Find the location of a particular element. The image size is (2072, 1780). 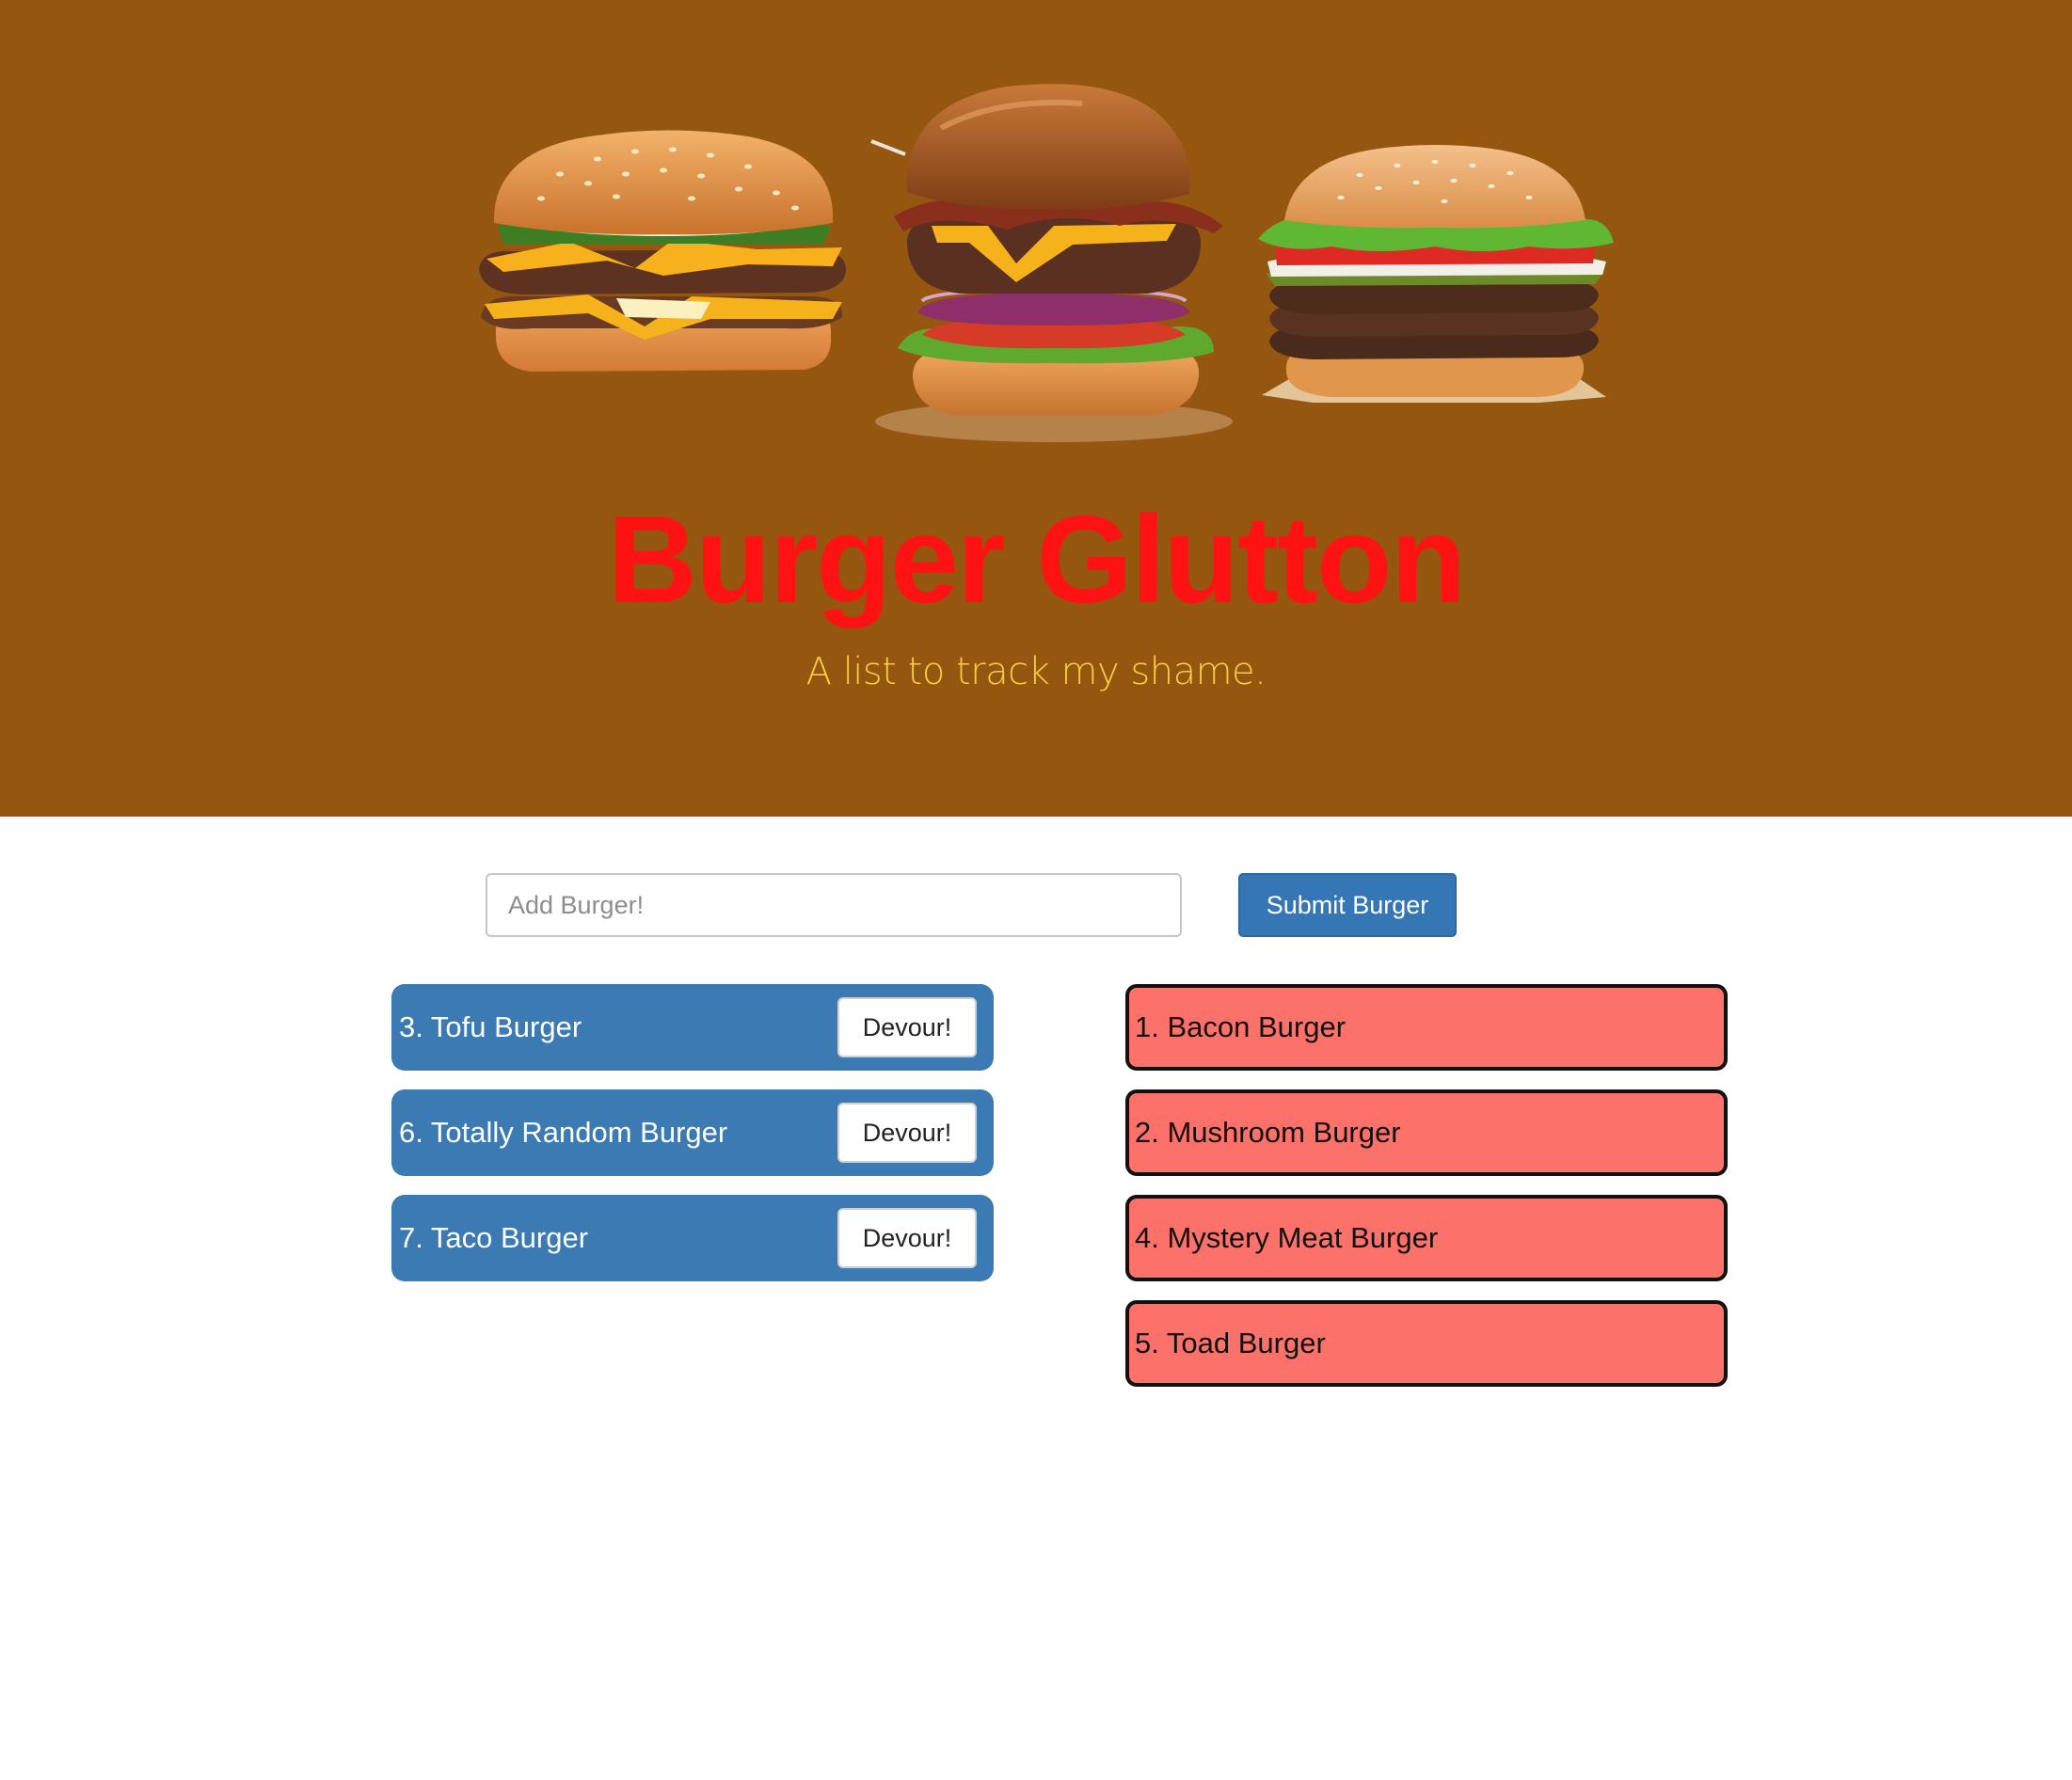

burger-name: 1. Bacon Burger is located at coordinates (1241, 1026).